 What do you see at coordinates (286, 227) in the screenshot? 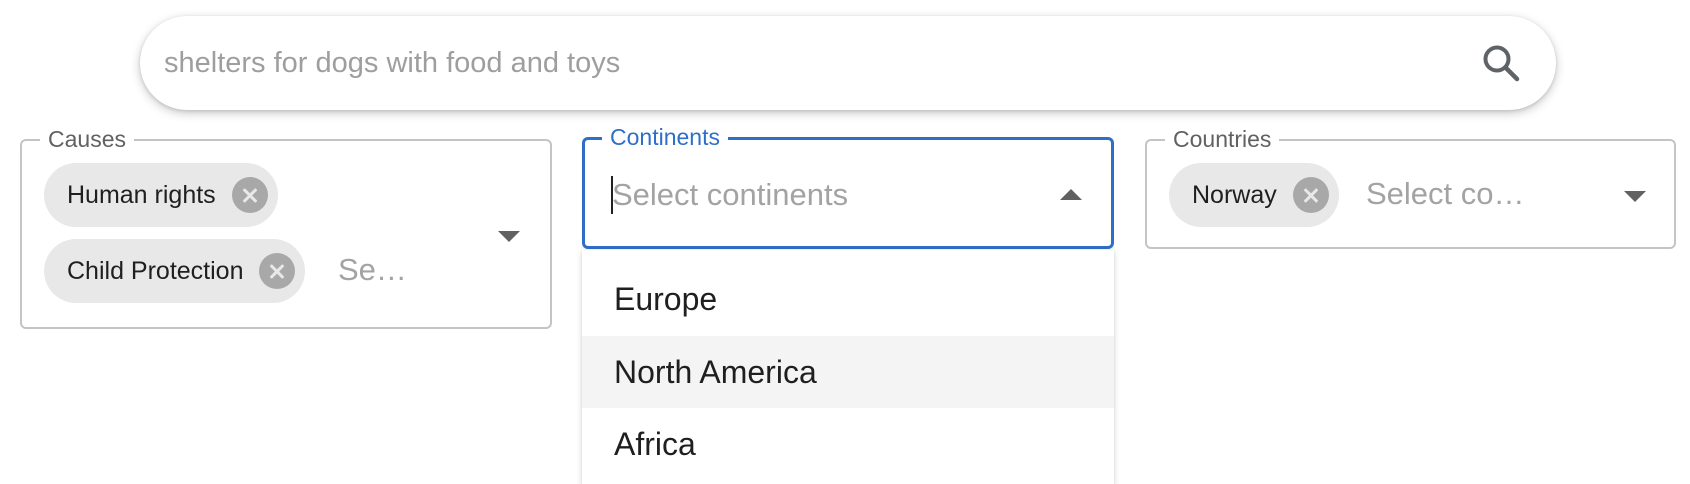
I see `causes-field: Causes Human rights Child Protection` at bounding box center [286, 227].